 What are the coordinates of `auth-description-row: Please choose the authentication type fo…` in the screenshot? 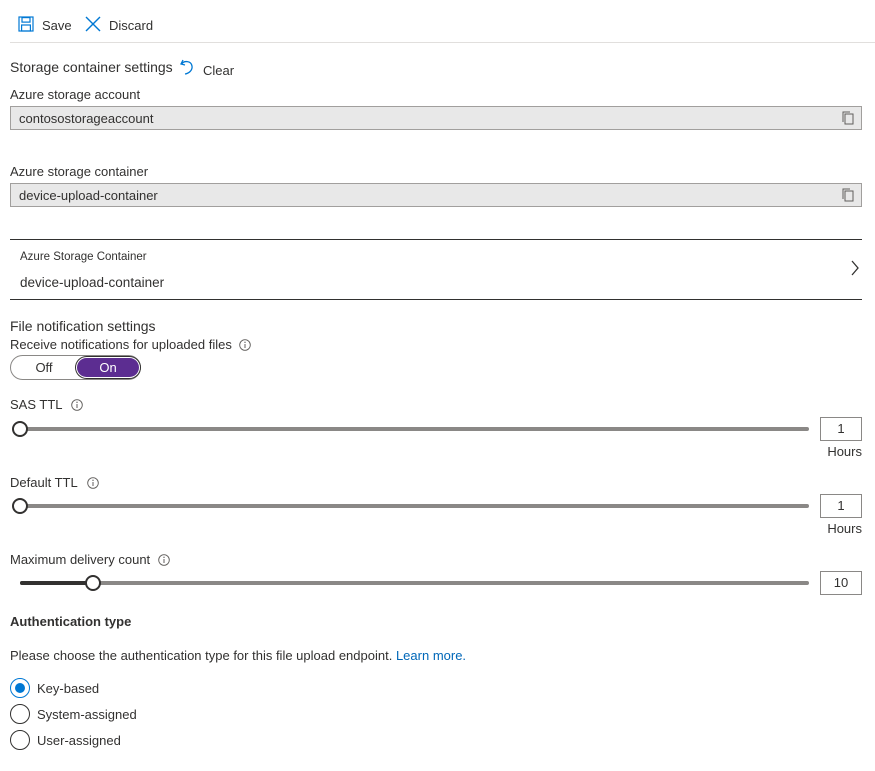 It's located at (238, 655).